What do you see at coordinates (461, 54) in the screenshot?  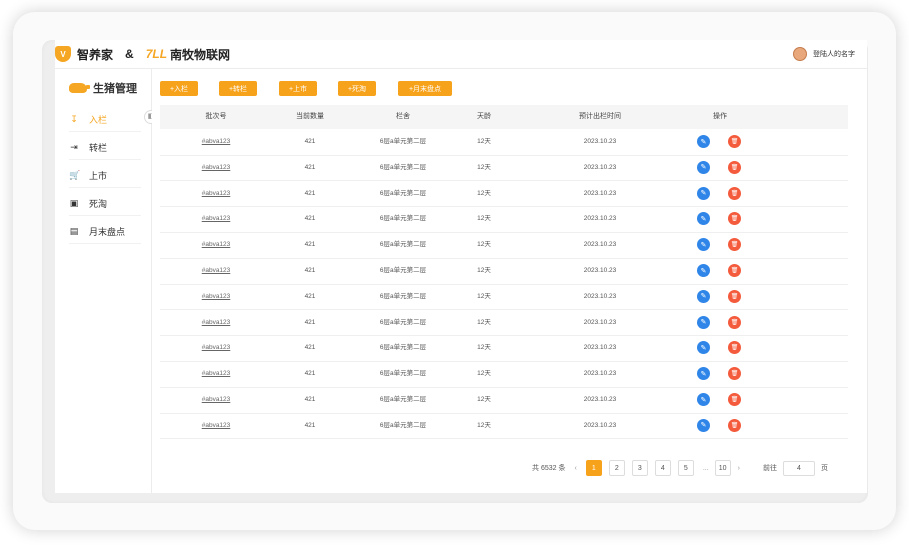 I see `top-bar: V 智养家 & 7LL 南牧物联网 登陆人的名字` at bounding box center [461, 54].